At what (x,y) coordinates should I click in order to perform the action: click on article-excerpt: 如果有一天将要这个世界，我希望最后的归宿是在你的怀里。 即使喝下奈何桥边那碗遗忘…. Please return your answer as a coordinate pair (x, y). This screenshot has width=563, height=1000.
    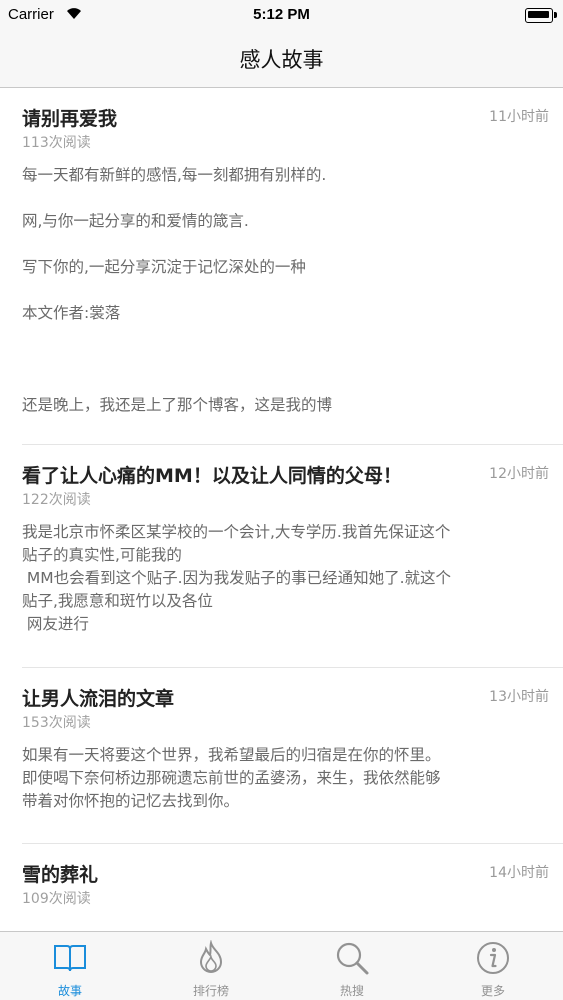
    Looking at the image, I should click on (285, 775).